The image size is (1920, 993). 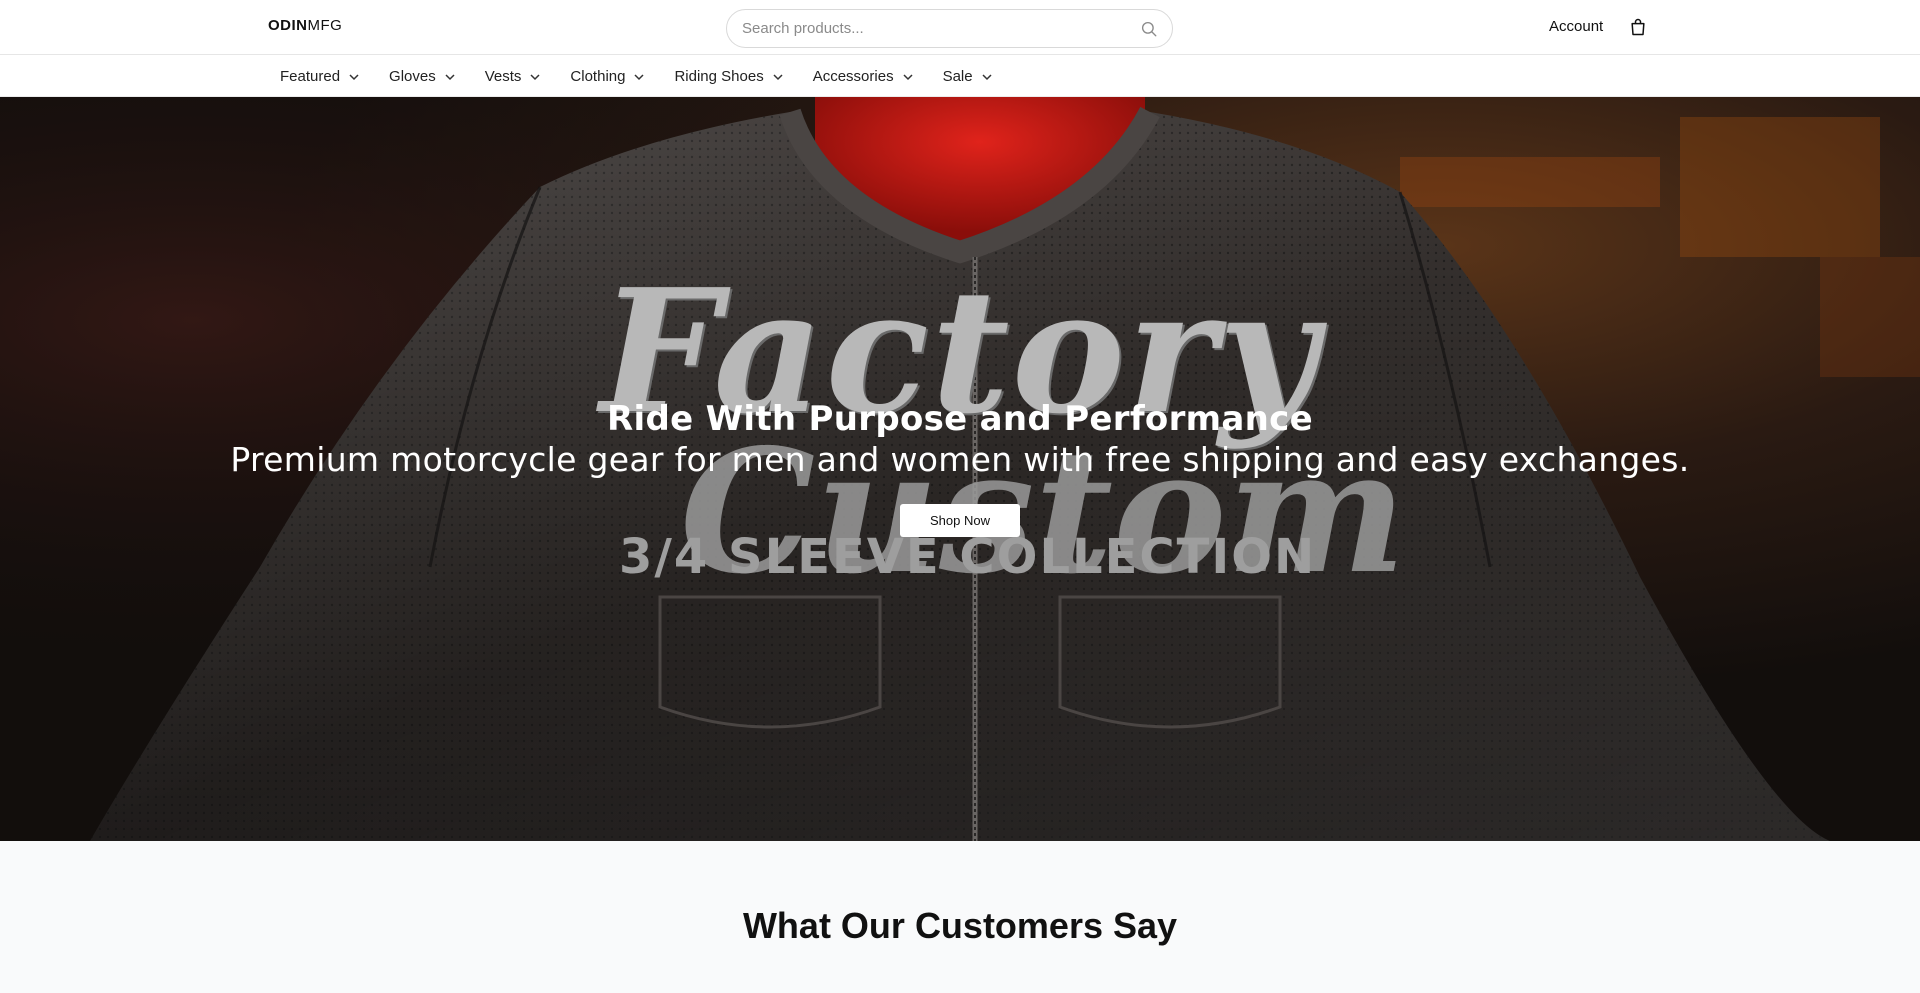 I want to click on nav-item-featured: Featured, so click(x=320, y=76).